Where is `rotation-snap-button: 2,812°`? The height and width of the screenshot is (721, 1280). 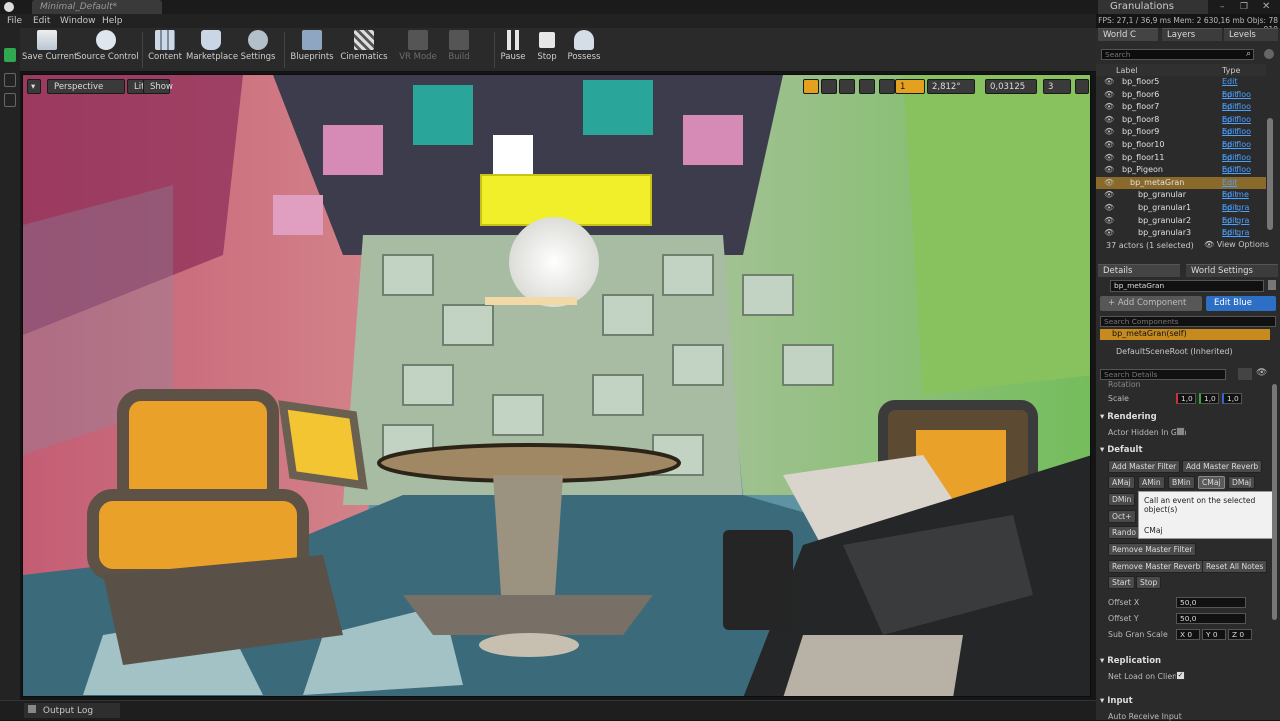
rotation-snap-button: 2,812° is located at coordinates (951, 86).